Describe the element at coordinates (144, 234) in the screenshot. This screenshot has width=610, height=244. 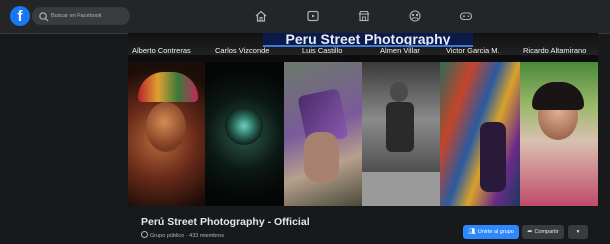
I see `globe-icon` at that location.